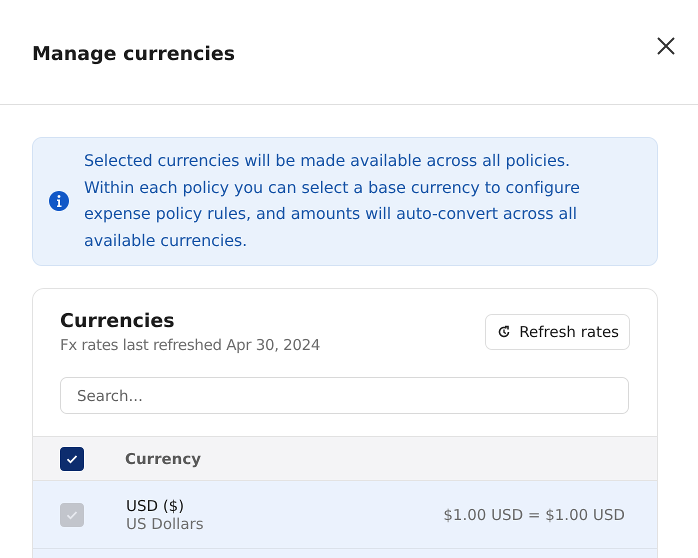 Image resolution: width=698 pixels, height=558 pixels. I want to click on close-button, so click(666, 46).